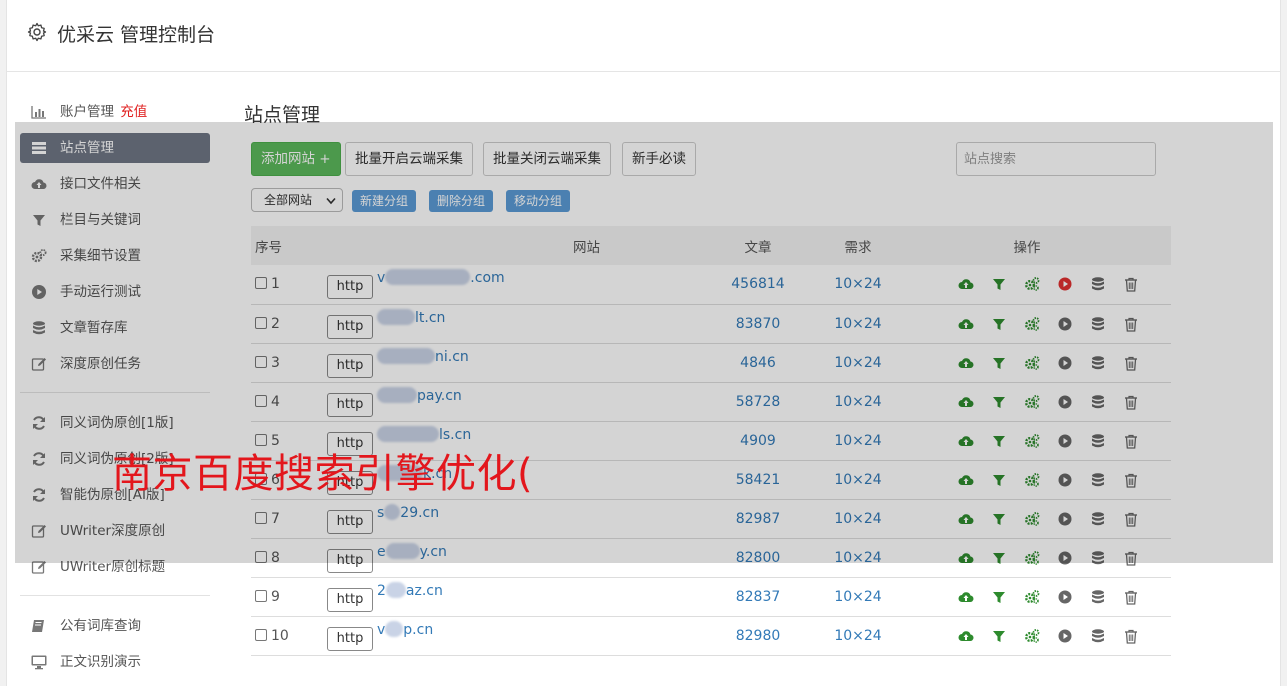 The width and height of the screenshot is (1287, 686). I want to click on sidebar-item-synonym-v2: 同义词伪原创[2版], so click(115, 459).